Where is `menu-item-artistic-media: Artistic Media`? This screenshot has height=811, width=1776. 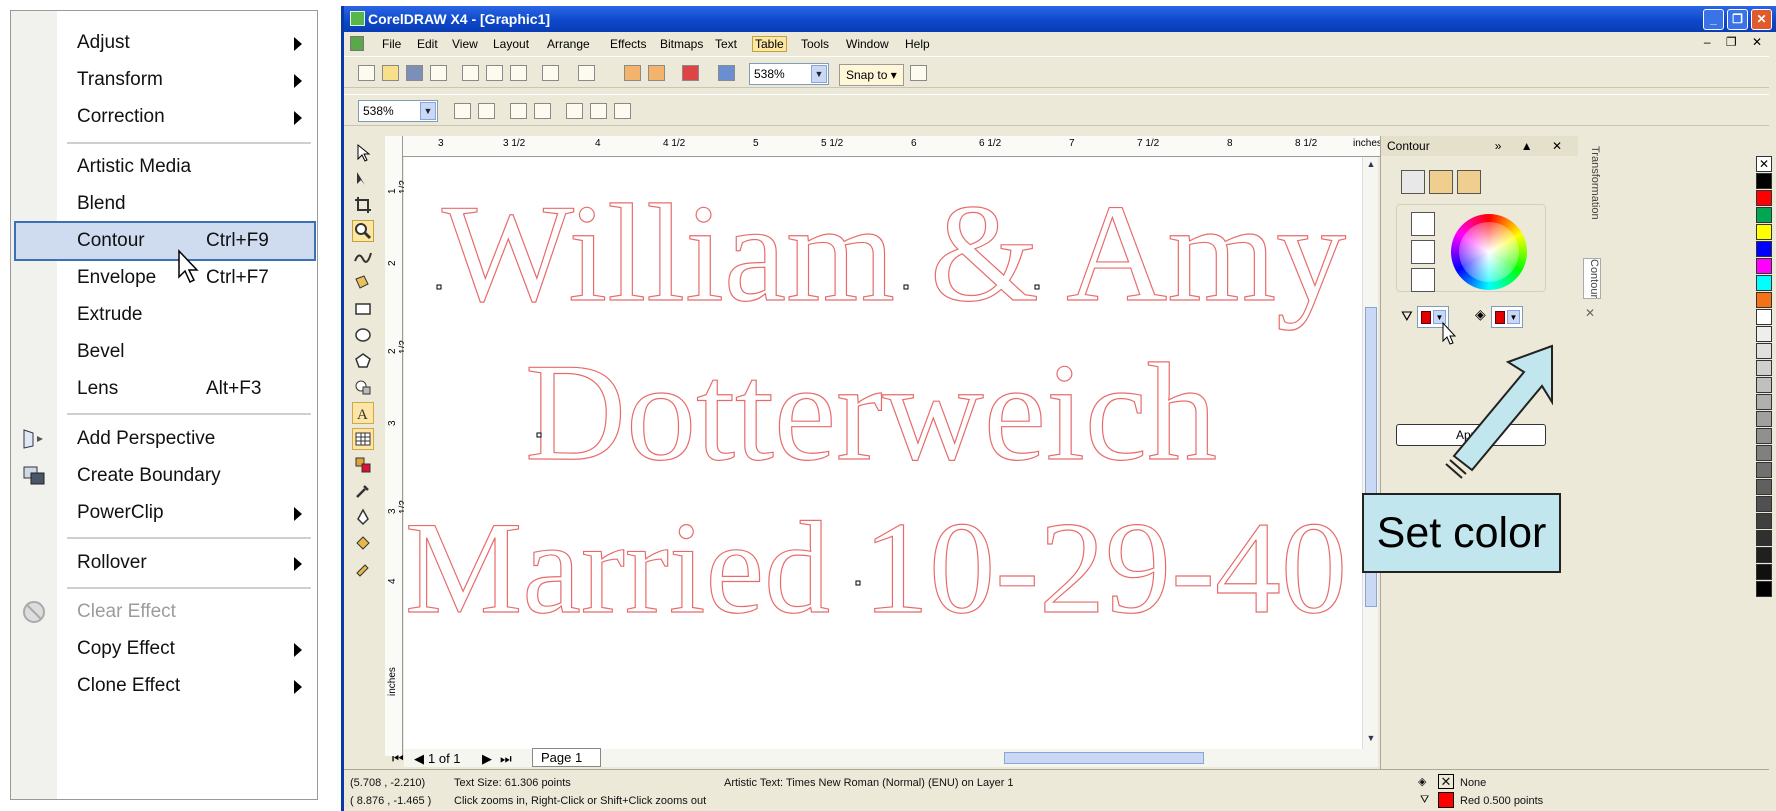 menu-item-artistic-media: Artistic Media is located at coordinates (164, 167).